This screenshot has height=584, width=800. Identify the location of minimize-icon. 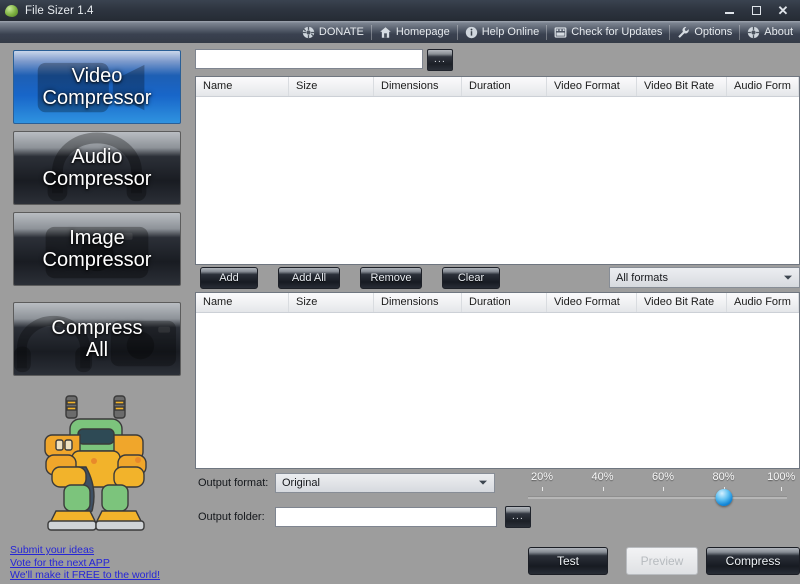
(729, 11).